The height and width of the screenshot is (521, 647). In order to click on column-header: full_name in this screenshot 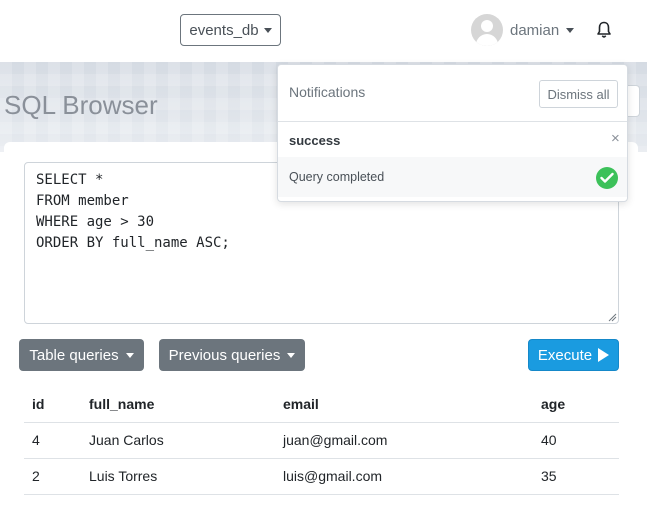, I will do `click(178, 404)`.